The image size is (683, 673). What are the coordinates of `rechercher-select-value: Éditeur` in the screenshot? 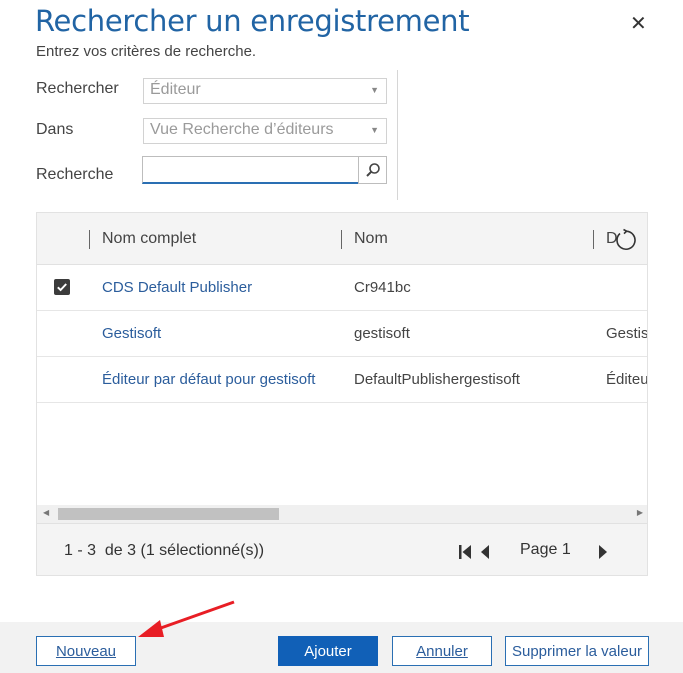 It's located at (175, 89).